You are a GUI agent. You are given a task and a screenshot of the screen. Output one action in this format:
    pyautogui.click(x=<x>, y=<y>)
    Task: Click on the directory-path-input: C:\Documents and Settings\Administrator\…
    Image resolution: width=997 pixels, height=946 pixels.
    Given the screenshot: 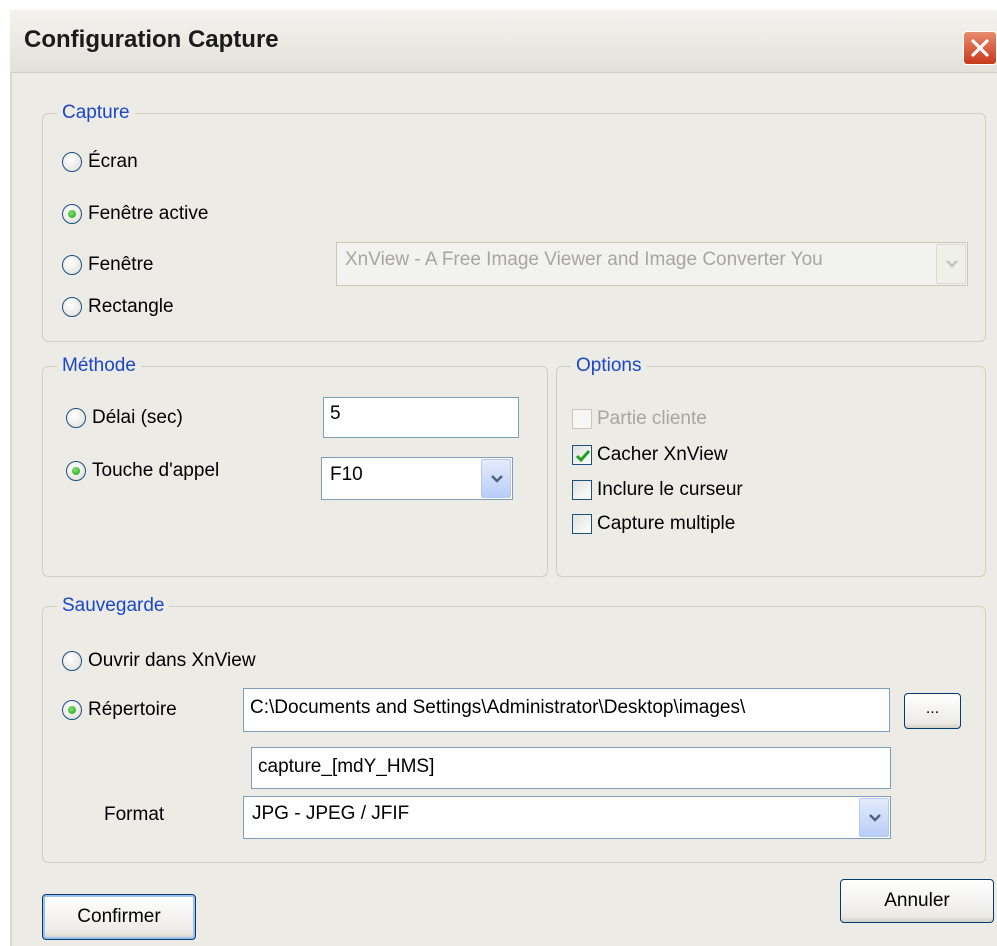 What is the action you would take?
    pyautogui.click(x=566, y=710)
    